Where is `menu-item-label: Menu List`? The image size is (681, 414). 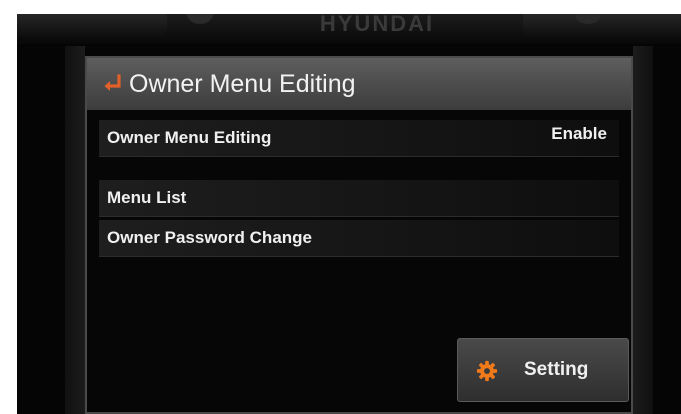
menu-item-label: Menu List is located at coordinates (147, 197).